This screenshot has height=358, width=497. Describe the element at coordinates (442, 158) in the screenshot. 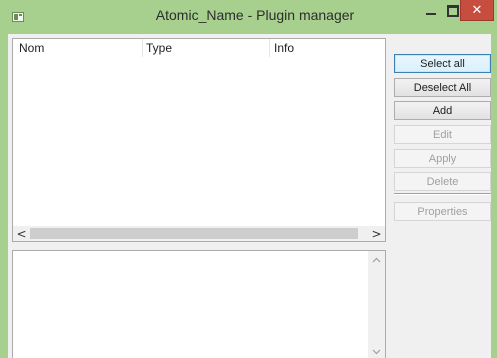

I see `apply-button: Apply` at that location.